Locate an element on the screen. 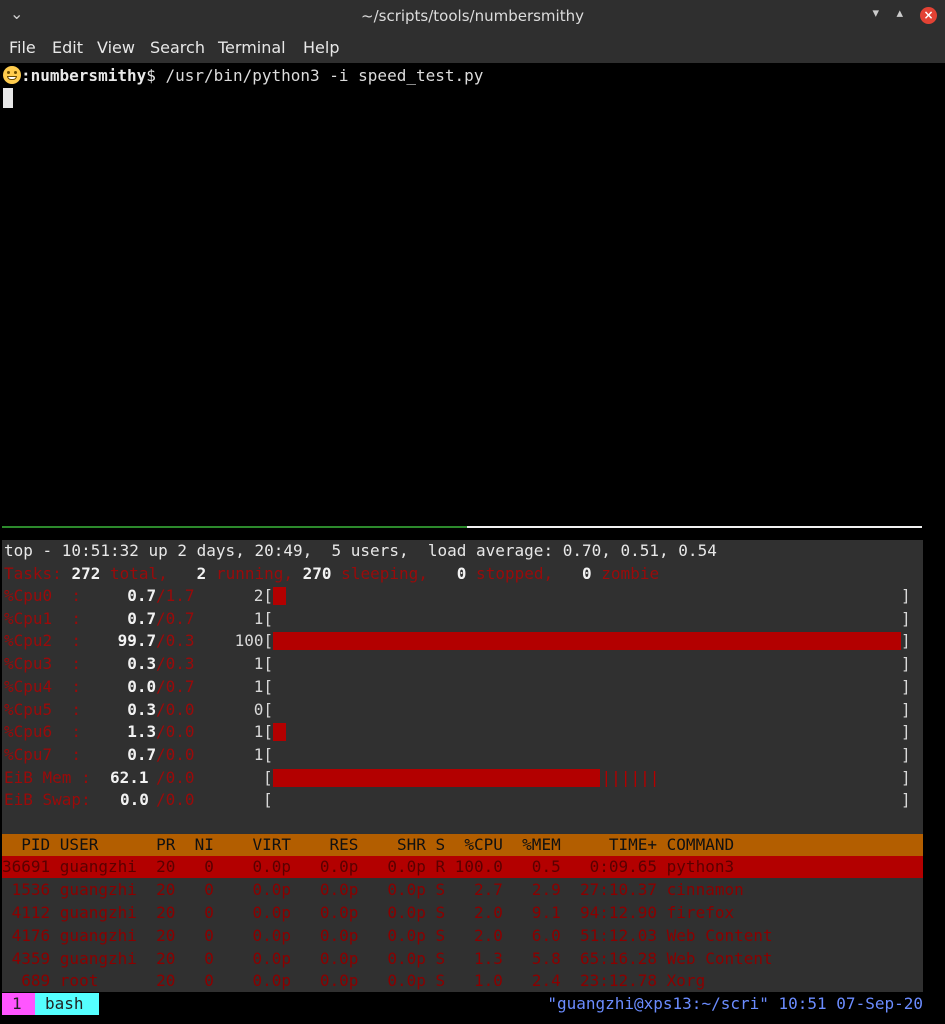 The height and width of the screenshot is (1024, 945). cpu-label: %Cpu6 : is located at coordinates (43, 732).